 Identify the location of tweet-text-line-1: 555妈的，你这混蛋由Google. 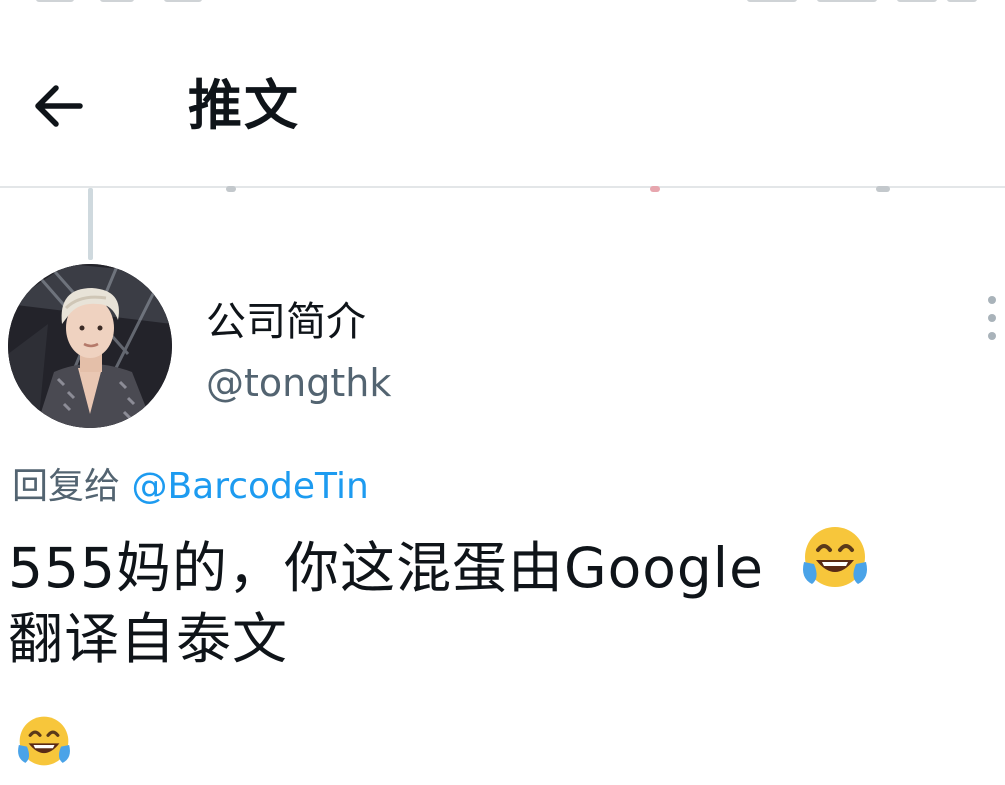
(498, 564).